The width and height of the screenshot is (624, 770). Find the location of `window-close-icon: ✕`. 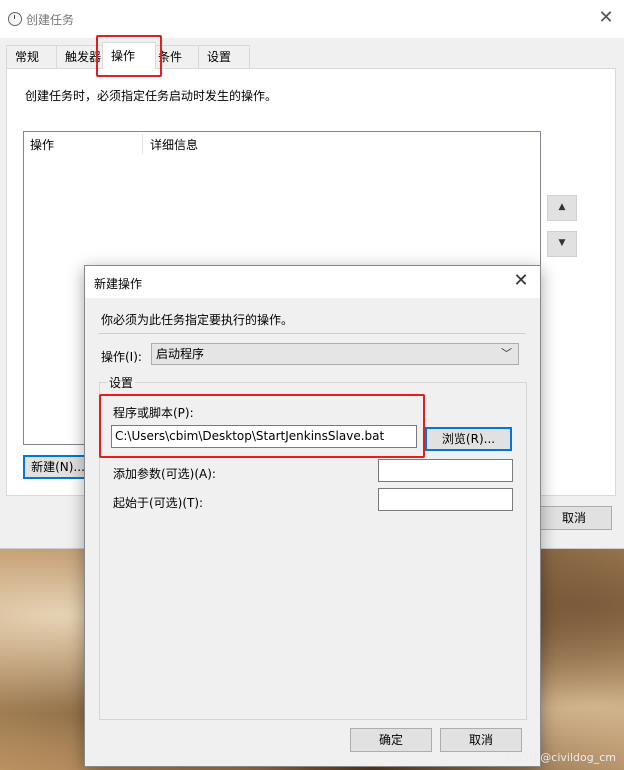

window-close-icon: ✕ is located at coordinates (606, 18).